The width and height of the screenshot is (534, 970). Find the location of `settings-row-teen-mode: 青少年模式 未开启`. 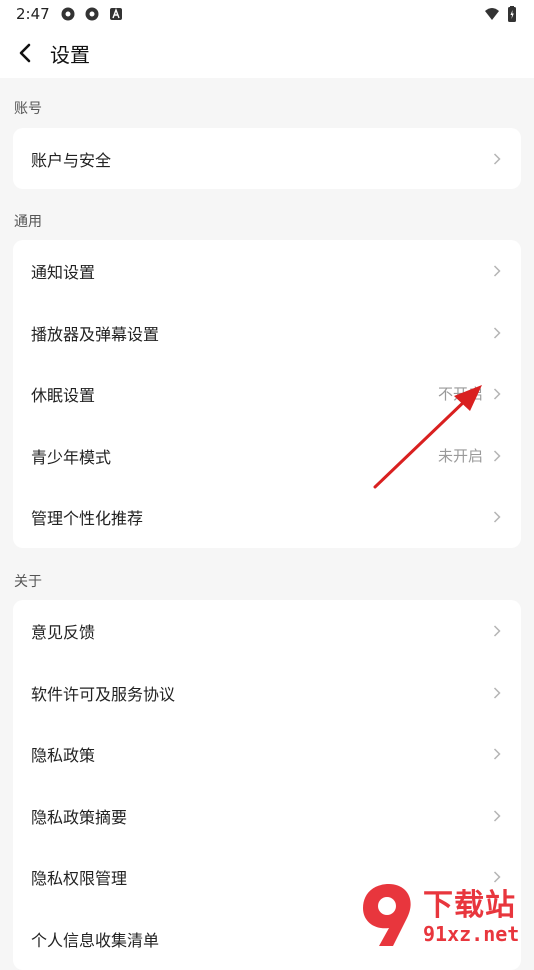

settings-row-teen-mode: 青少年模式 未开启 is located at coordinates (267, 456).